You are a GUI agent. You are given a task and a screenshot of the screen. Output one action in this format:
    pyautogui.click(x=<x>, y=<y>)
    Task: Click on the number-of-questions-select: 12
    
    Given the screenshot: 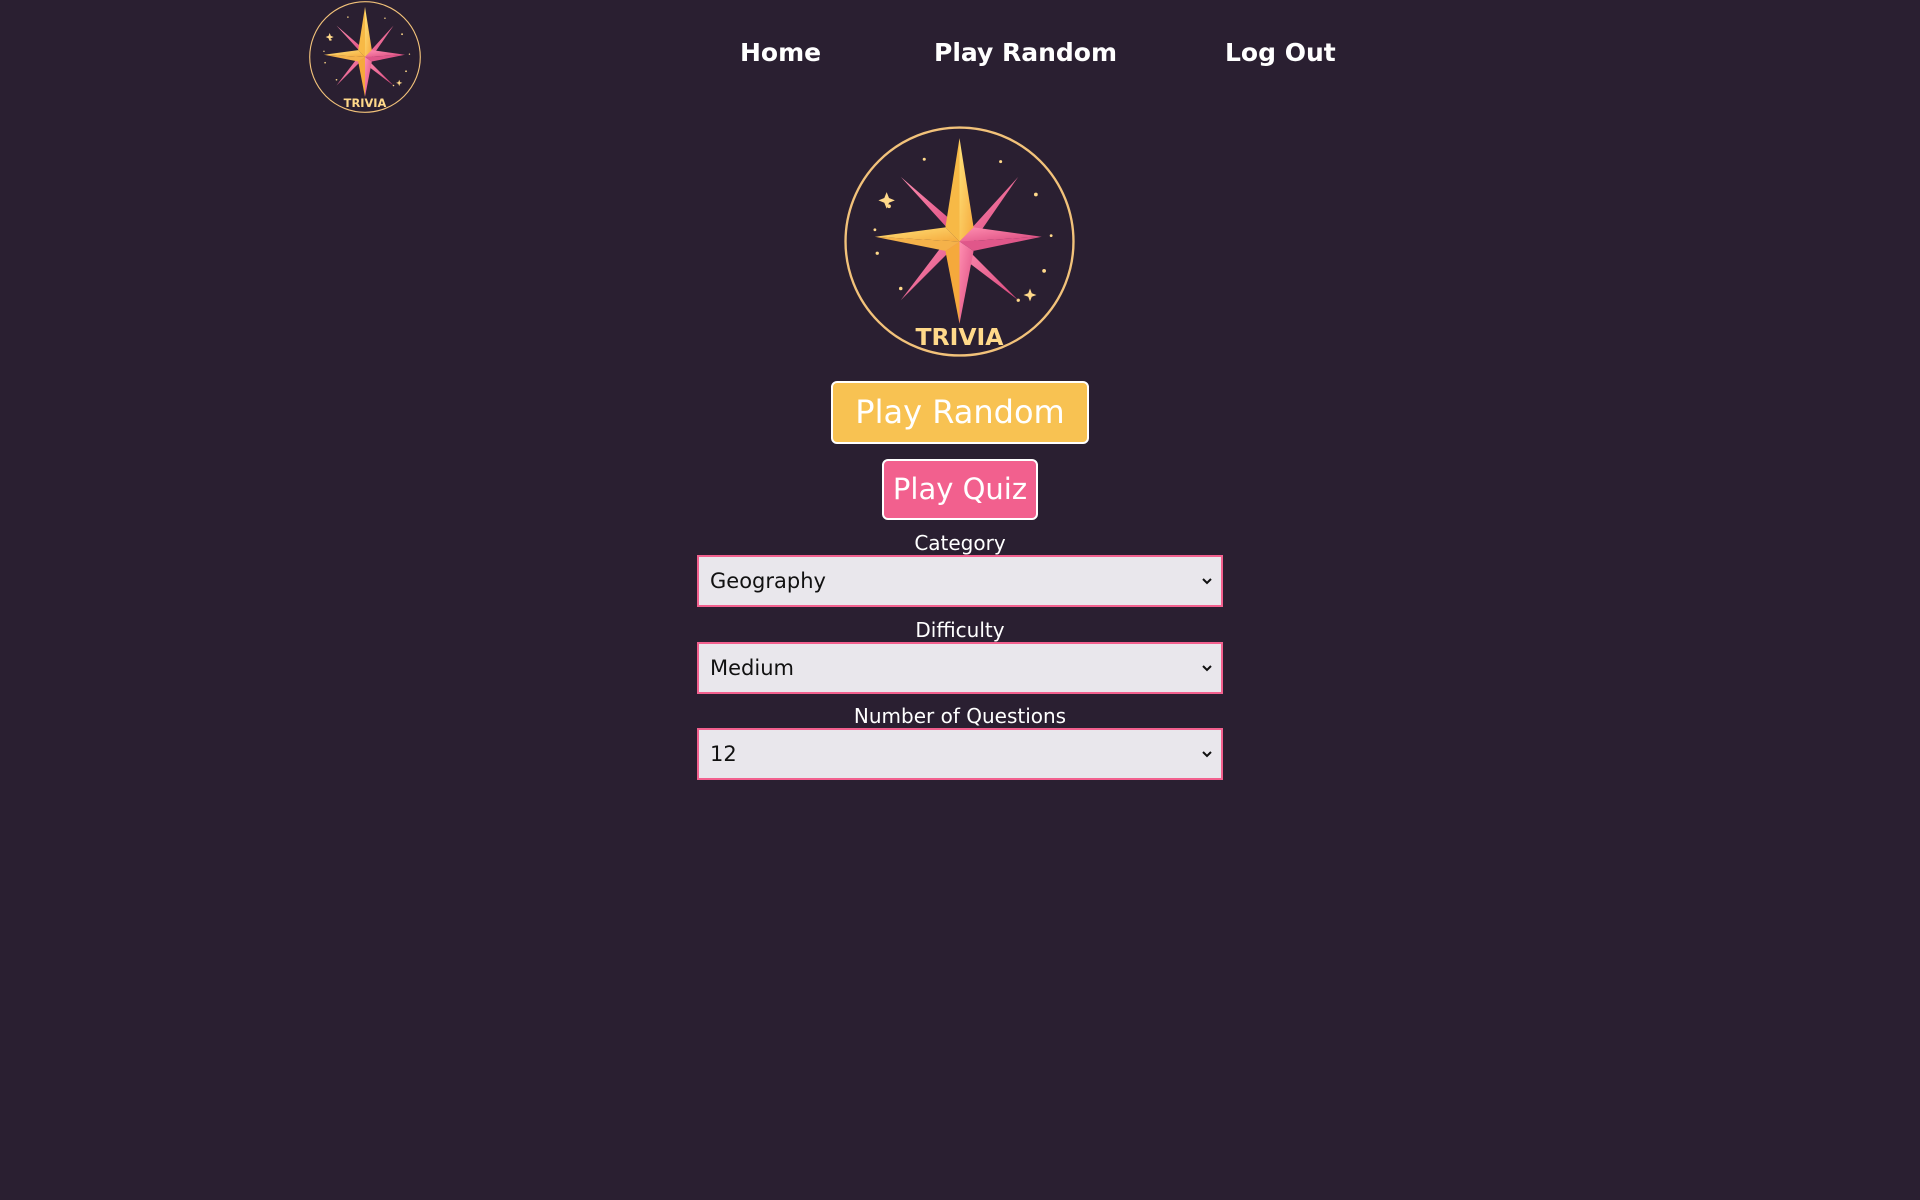 What is the action you would take?
    pyautogui.click(x=960, y=754)
    